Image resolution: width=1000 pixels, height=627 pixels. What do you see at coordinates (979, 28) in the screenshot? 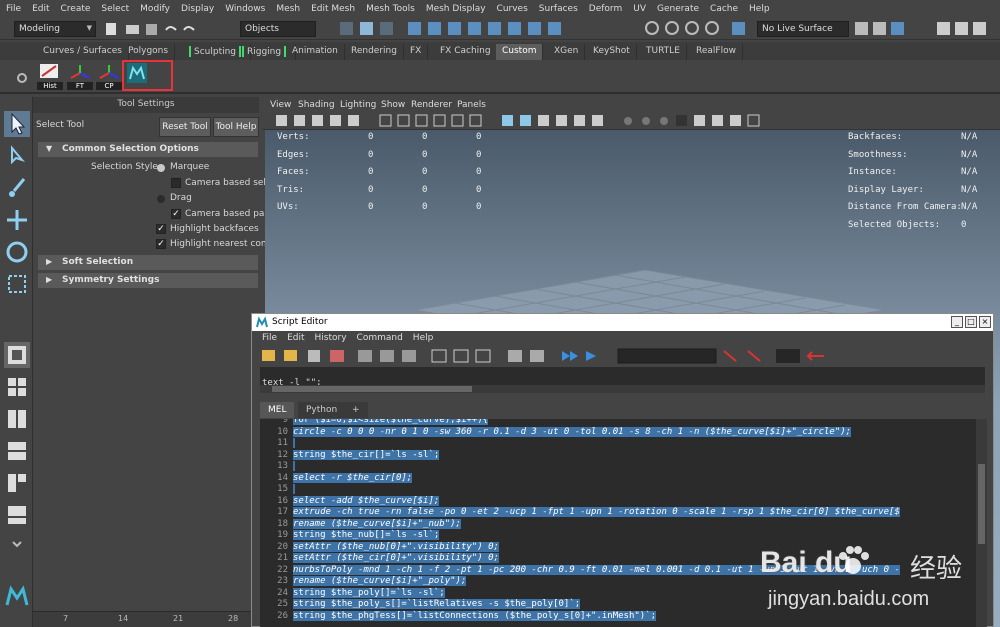
I see `render-settings-icon` at bounding box center [979, 28].